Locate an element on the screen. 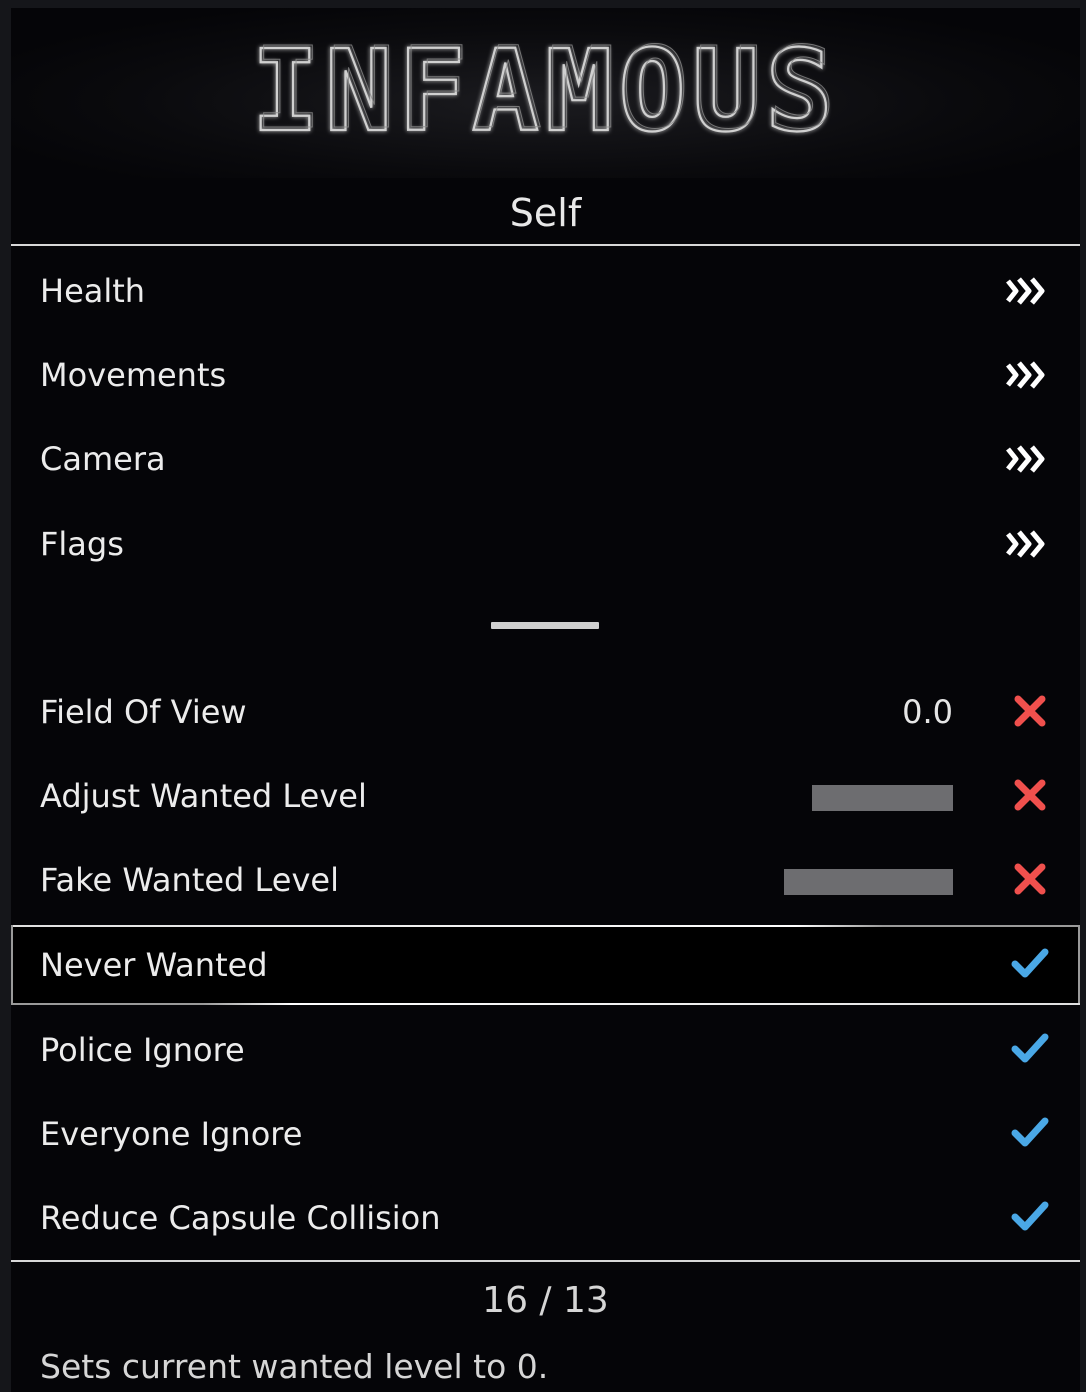 This screenshot has height=1392, width=1086. wanted-level-slider is located at coordinates (882, 798).